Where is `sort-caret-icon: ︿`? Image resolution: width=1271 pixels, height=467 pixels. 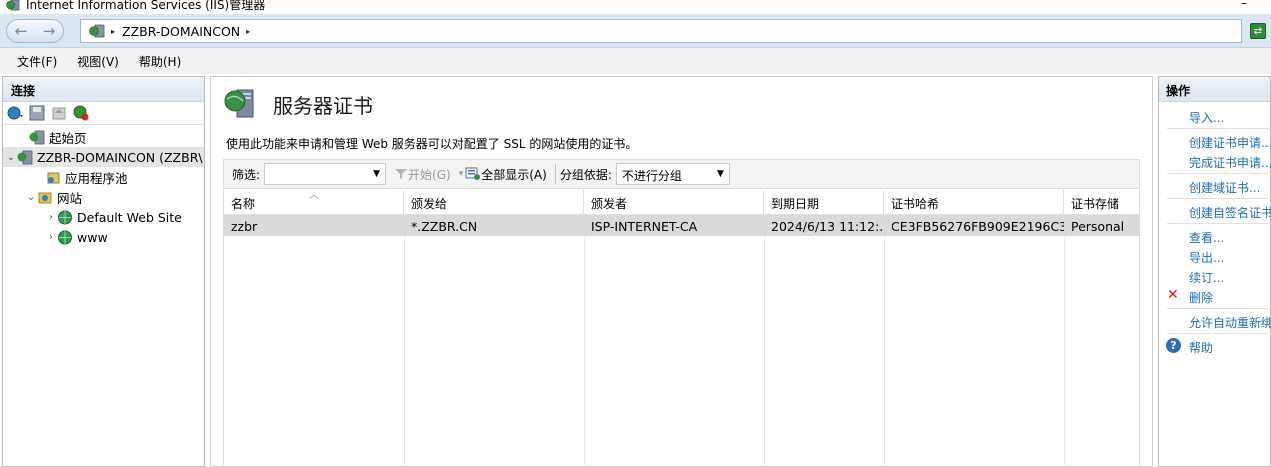
sort-caret-icon: ︿ is located at coordinates (314, 195).